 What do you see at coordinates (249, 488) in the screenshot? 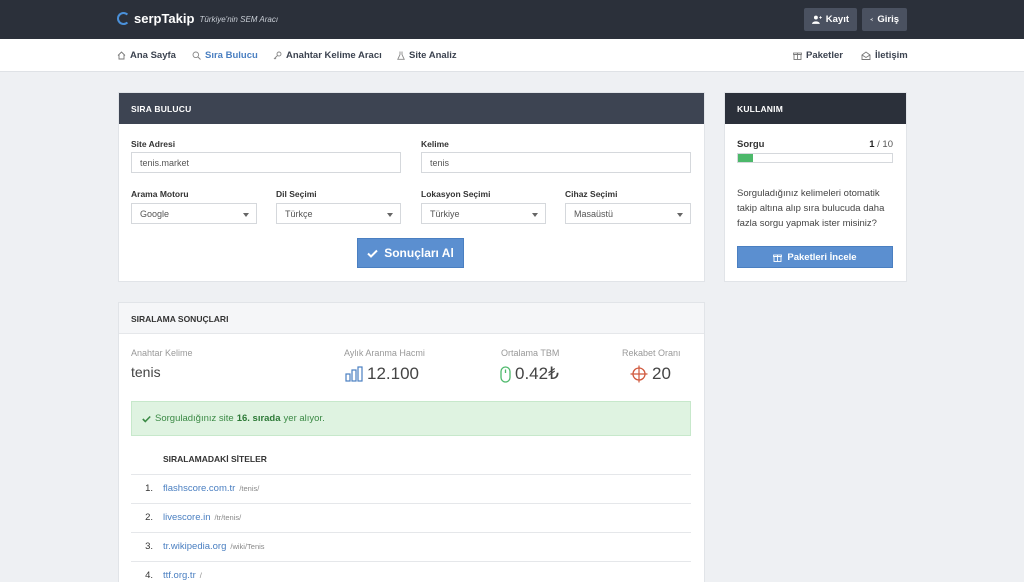
I see `row-path: /tenis/` at bounding box center [249, 488].